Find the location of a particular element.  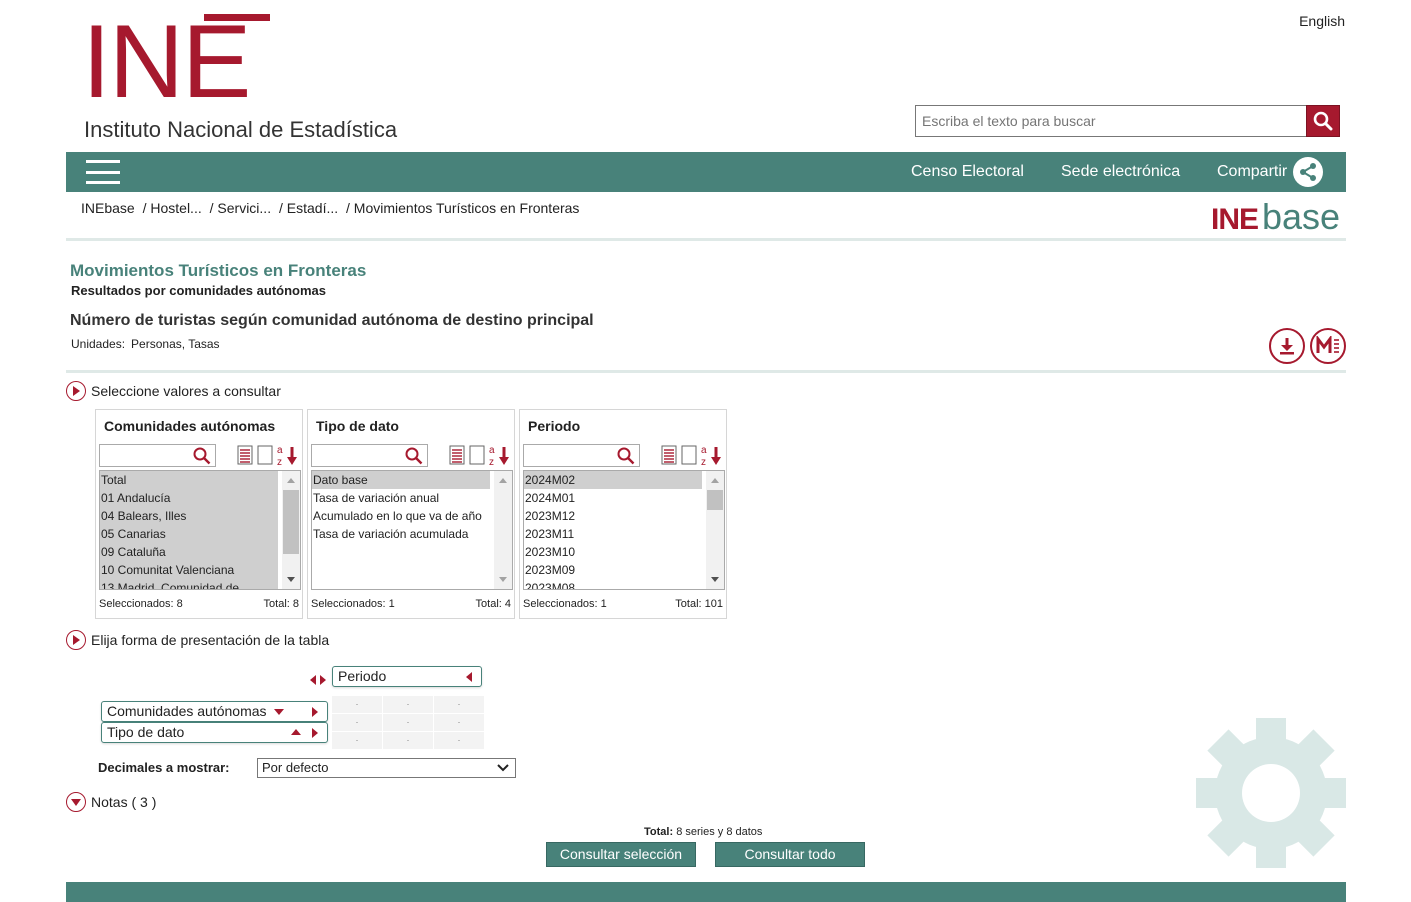

move-up-icon is located at coordinates (296, 732).